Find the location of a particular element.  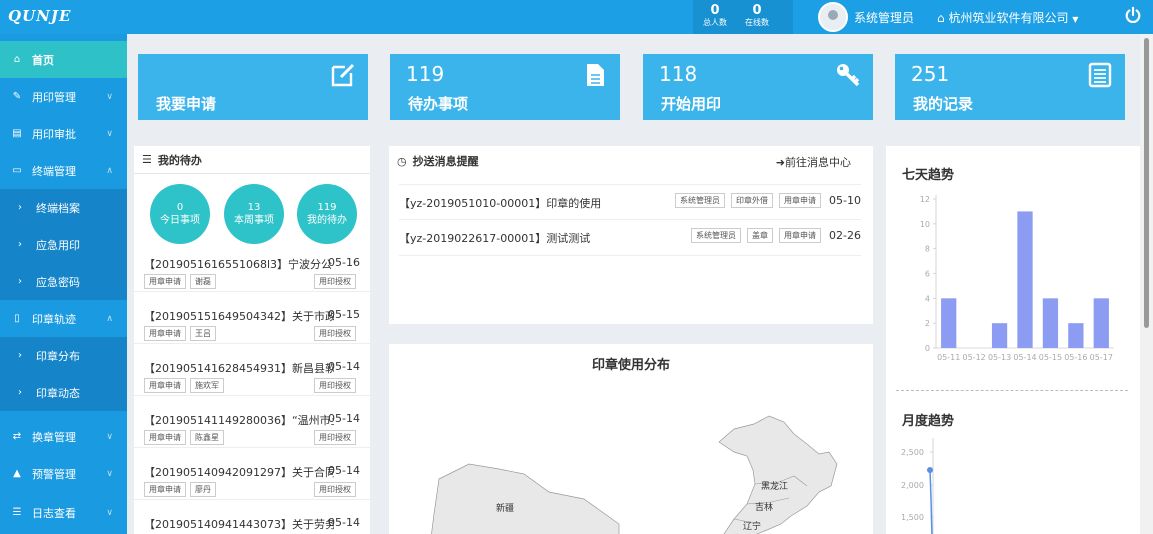

card-label: 待办事项 is located at coordinates (438, 104).